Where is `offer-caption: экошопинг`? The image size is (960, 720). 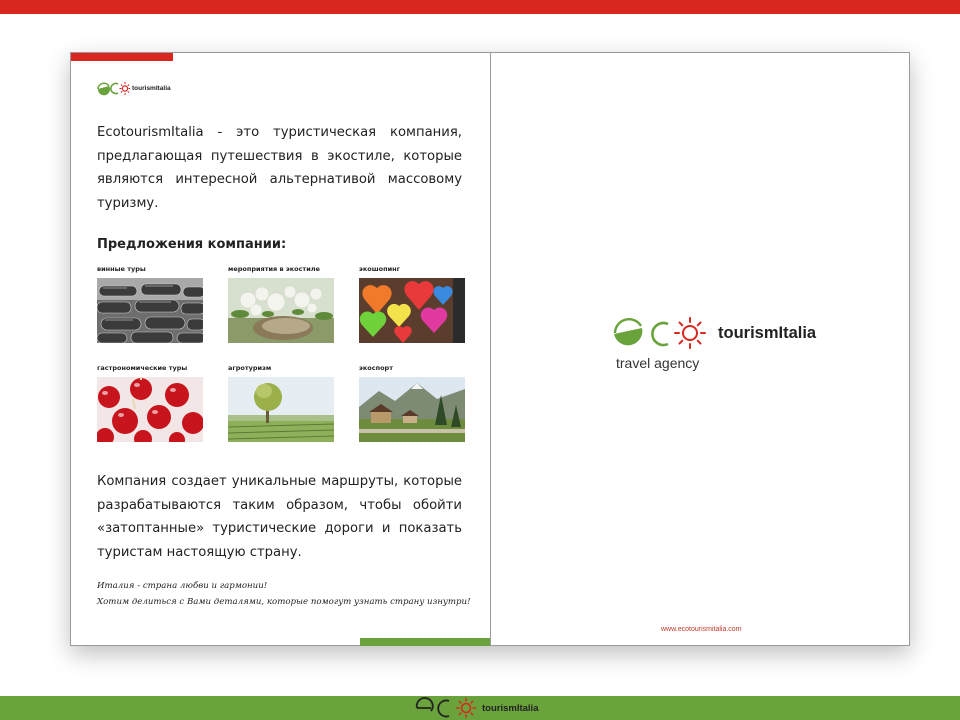 offer-caption: экошопинг is located at coordinates (380, 269).